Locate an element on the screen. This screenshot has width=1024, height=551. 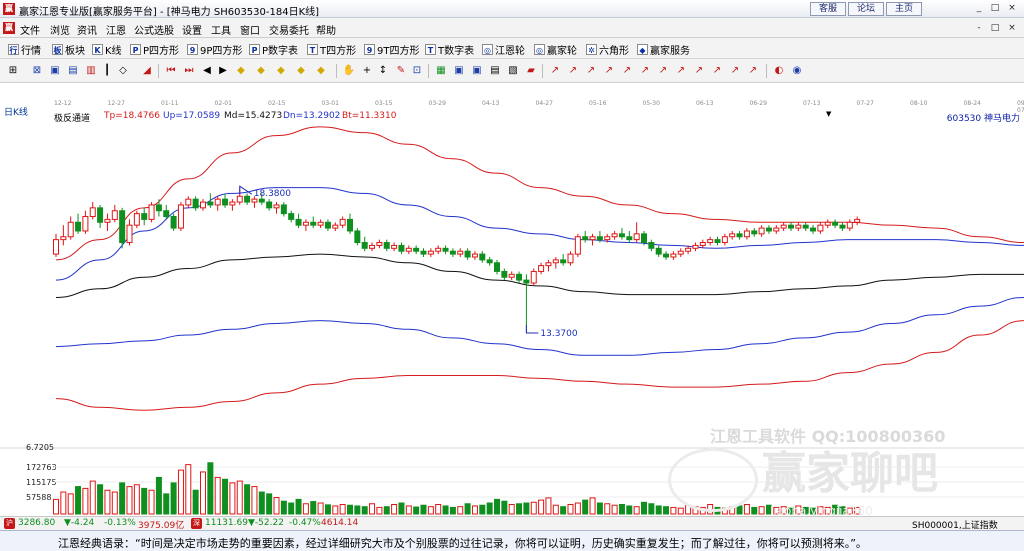
maximize-button: □ is located at coordinates (995, 8).